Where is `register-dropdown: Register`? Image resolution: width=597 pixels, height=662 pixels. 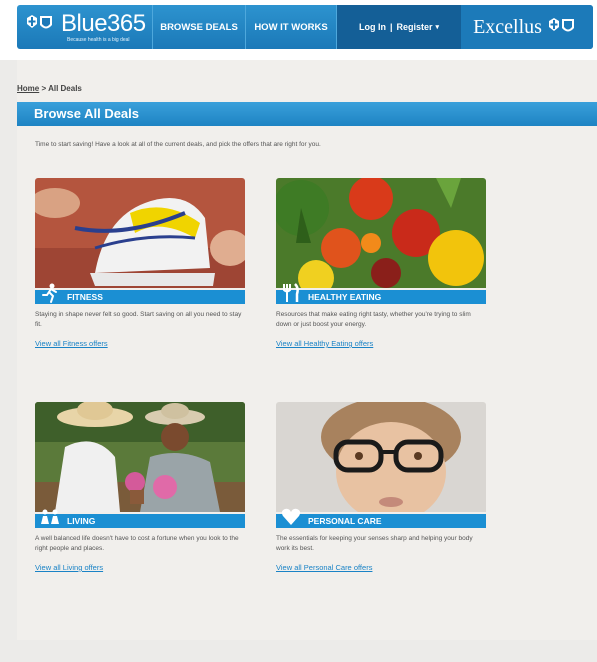
register-dropdown: Register is located at coordinates (415, 27).